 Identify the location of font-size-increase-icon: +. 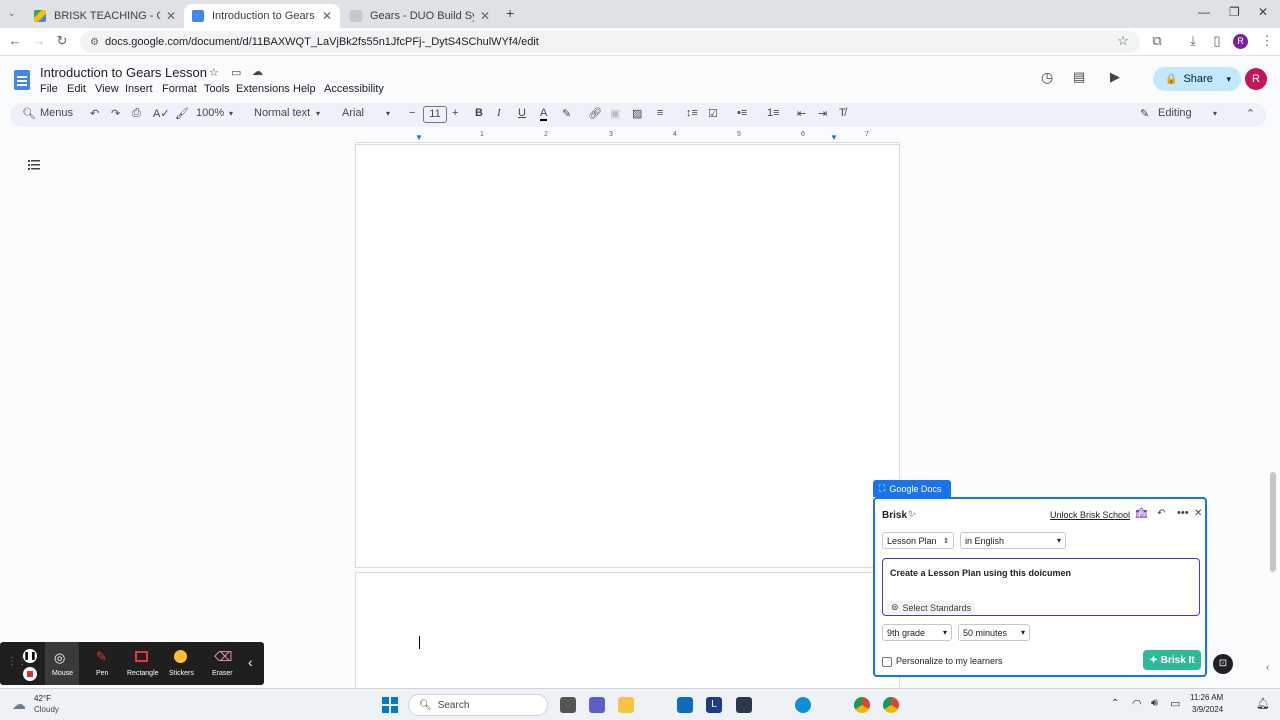
(455, 113).